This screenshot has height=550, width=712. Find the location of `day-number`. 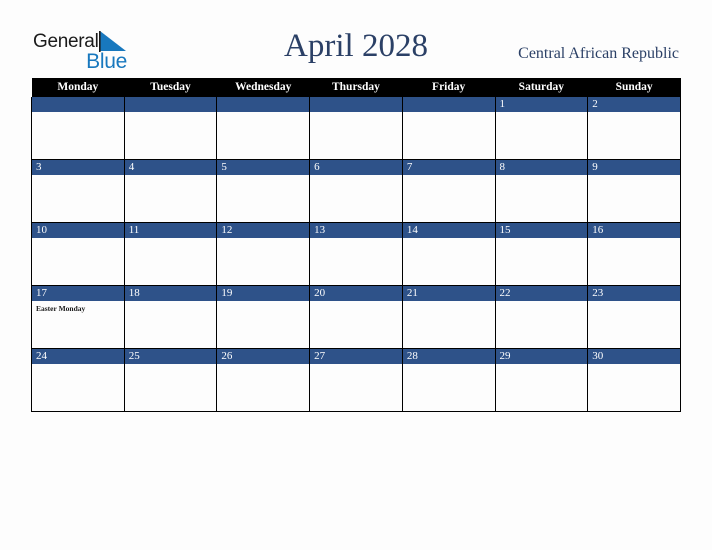

day-number is located at coordinates (78, 104).